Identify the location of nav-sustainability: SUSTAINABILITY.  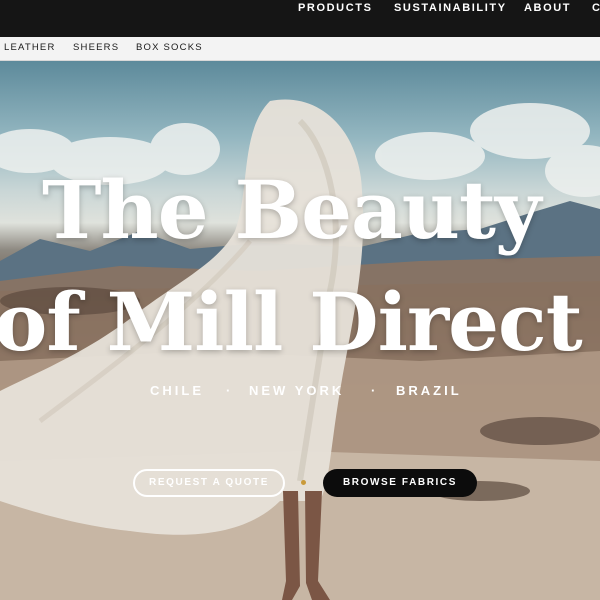
(450, 8).